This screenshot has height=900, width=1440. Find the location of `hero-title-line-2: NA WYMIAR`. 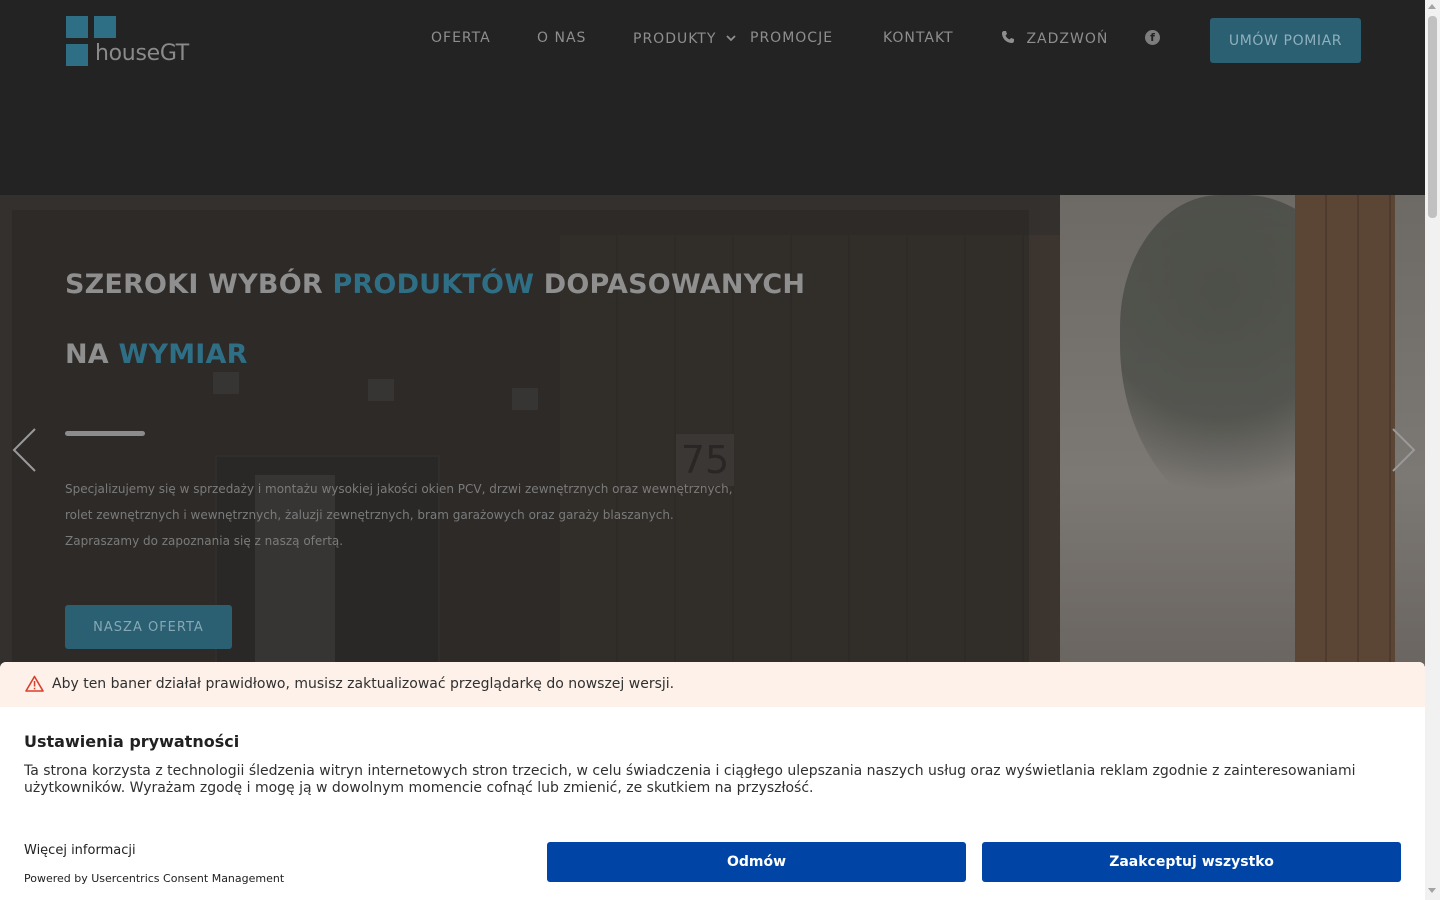

hero-title-line-2: NA WYMIAR is located at coordinates (156, 354).